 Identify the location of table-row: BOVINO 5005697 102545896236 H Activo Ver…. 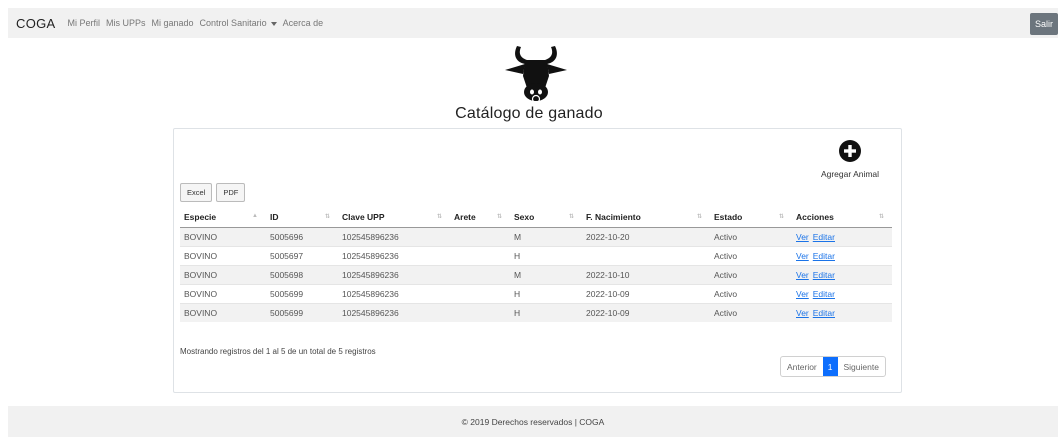
(536, 255).